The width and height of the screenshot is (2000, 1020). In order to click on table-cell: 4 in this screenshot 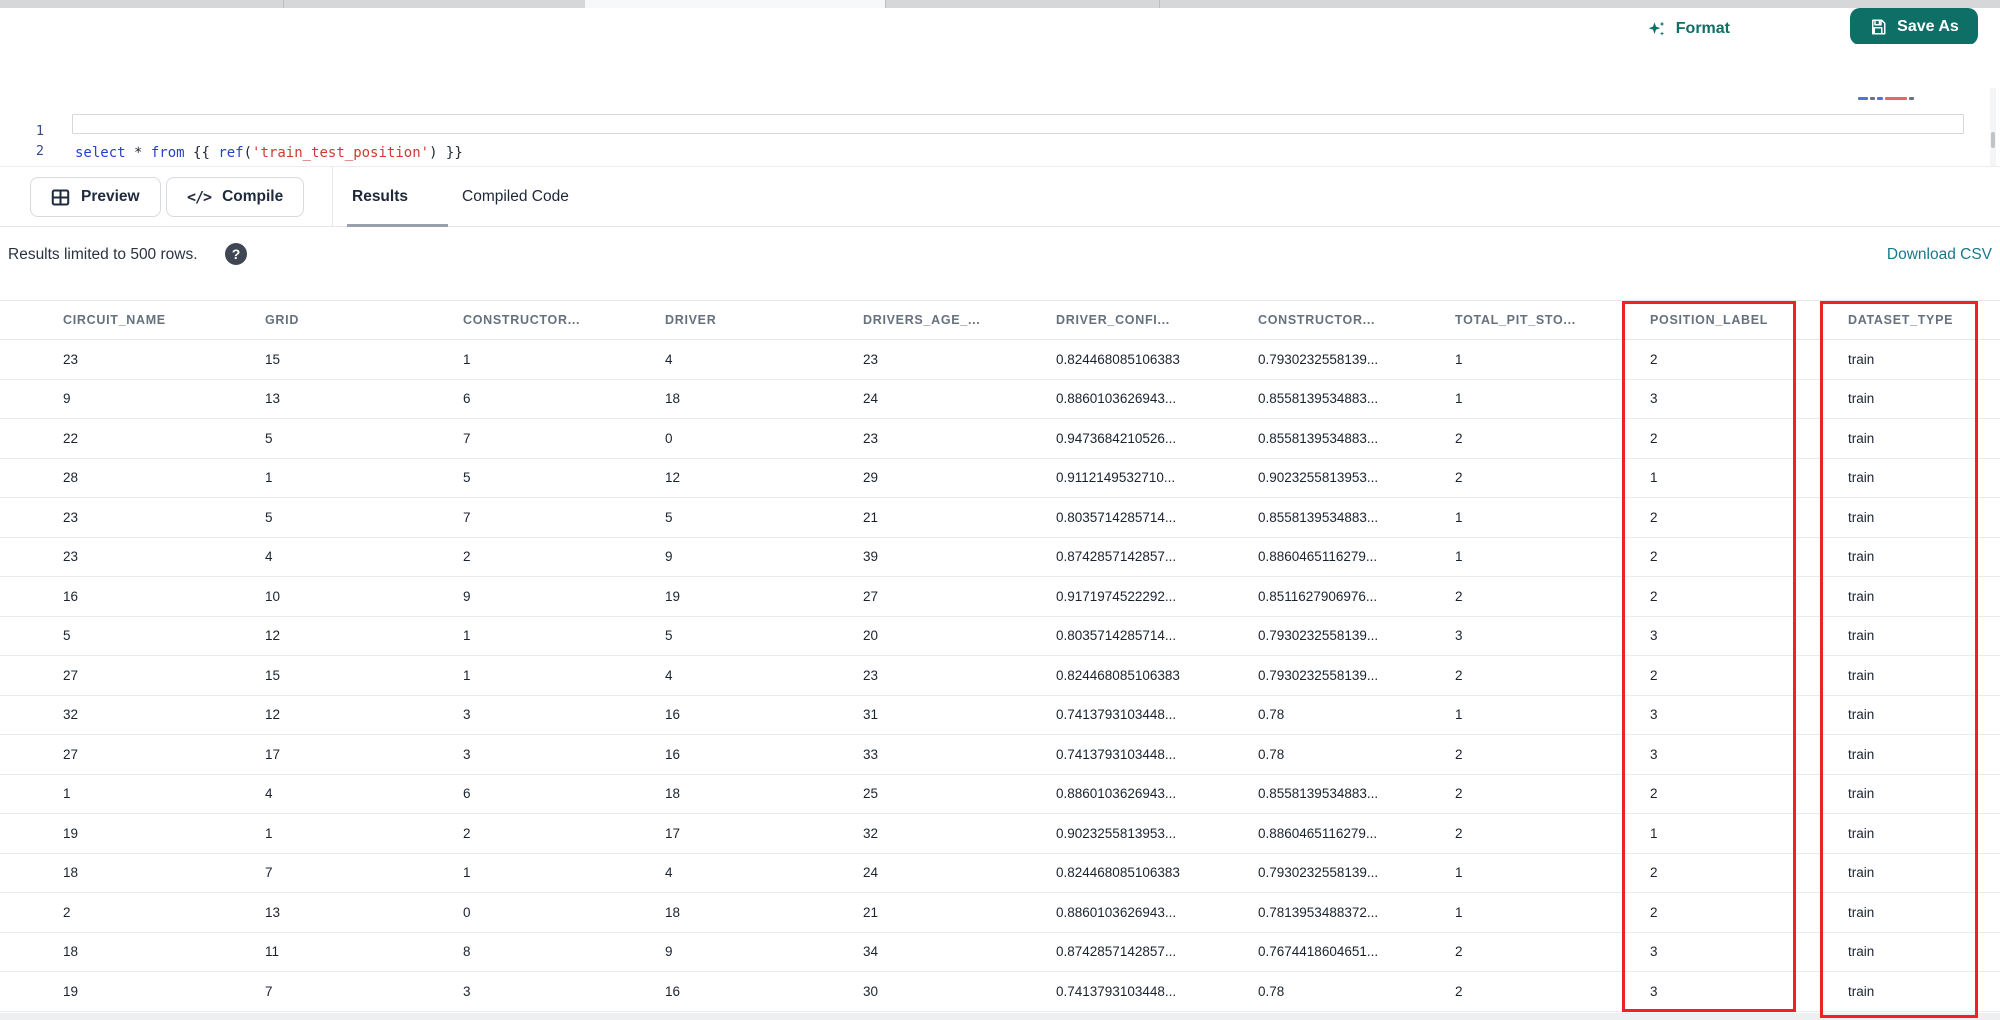, I will do `click(669, 675)`.